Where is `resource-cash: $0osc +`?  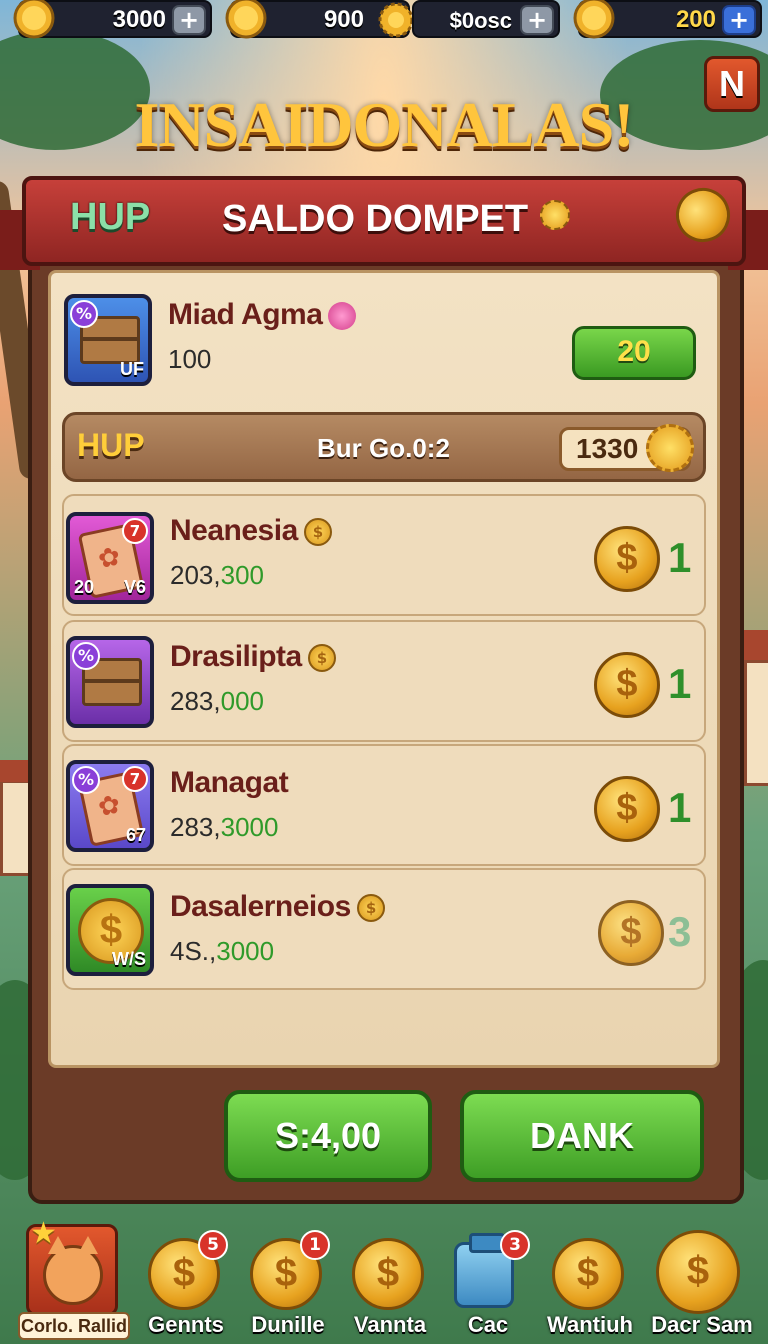
resource-cash: $0osc + is located at coordinates (486, 19).